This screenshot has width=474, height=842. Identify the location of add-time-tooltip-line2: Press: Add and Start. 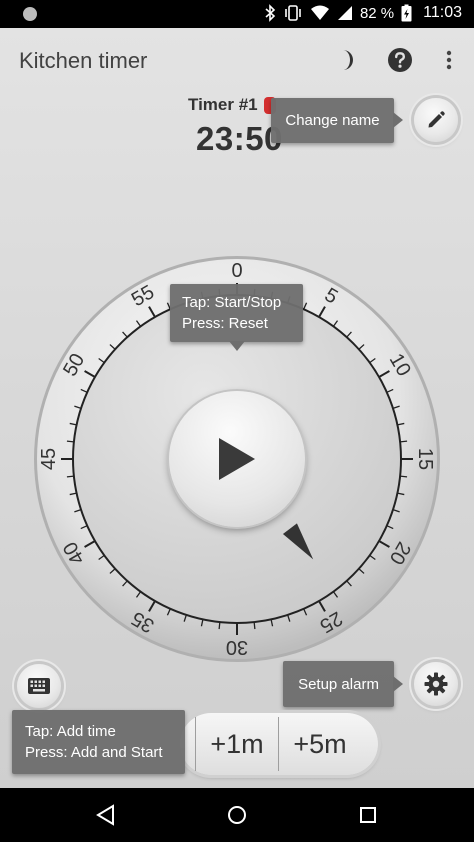
(94, 752).